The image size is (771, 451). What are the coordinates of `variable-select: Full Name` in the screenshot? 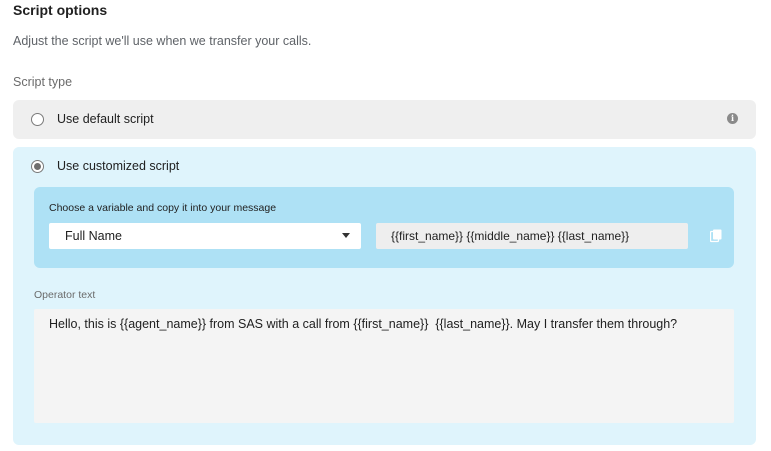 It's located at (205, 236).